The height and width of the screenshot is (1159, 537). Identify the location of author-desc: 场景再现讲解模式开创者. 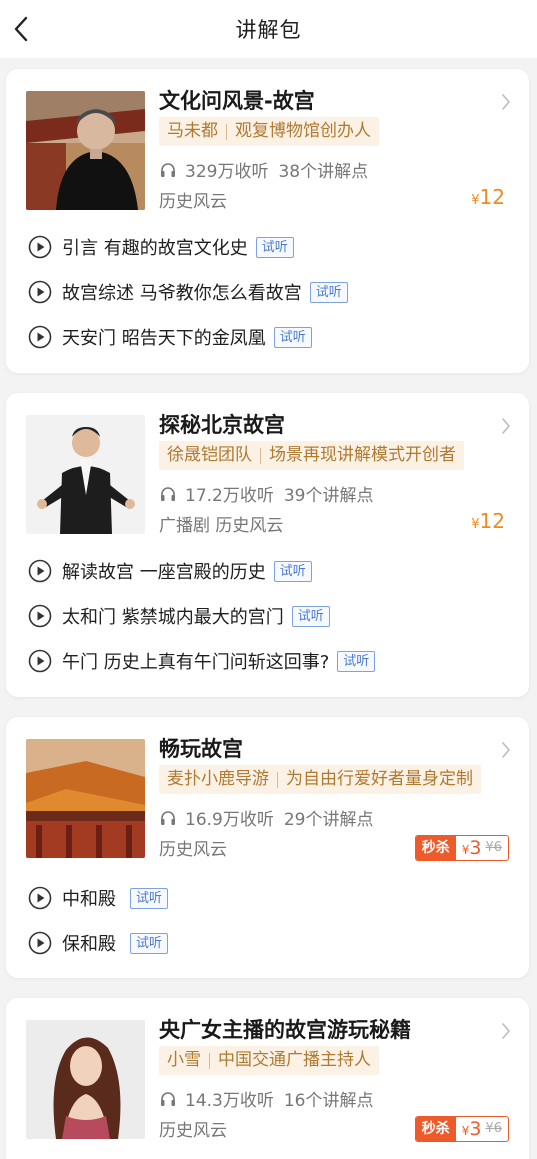
(362, 455).